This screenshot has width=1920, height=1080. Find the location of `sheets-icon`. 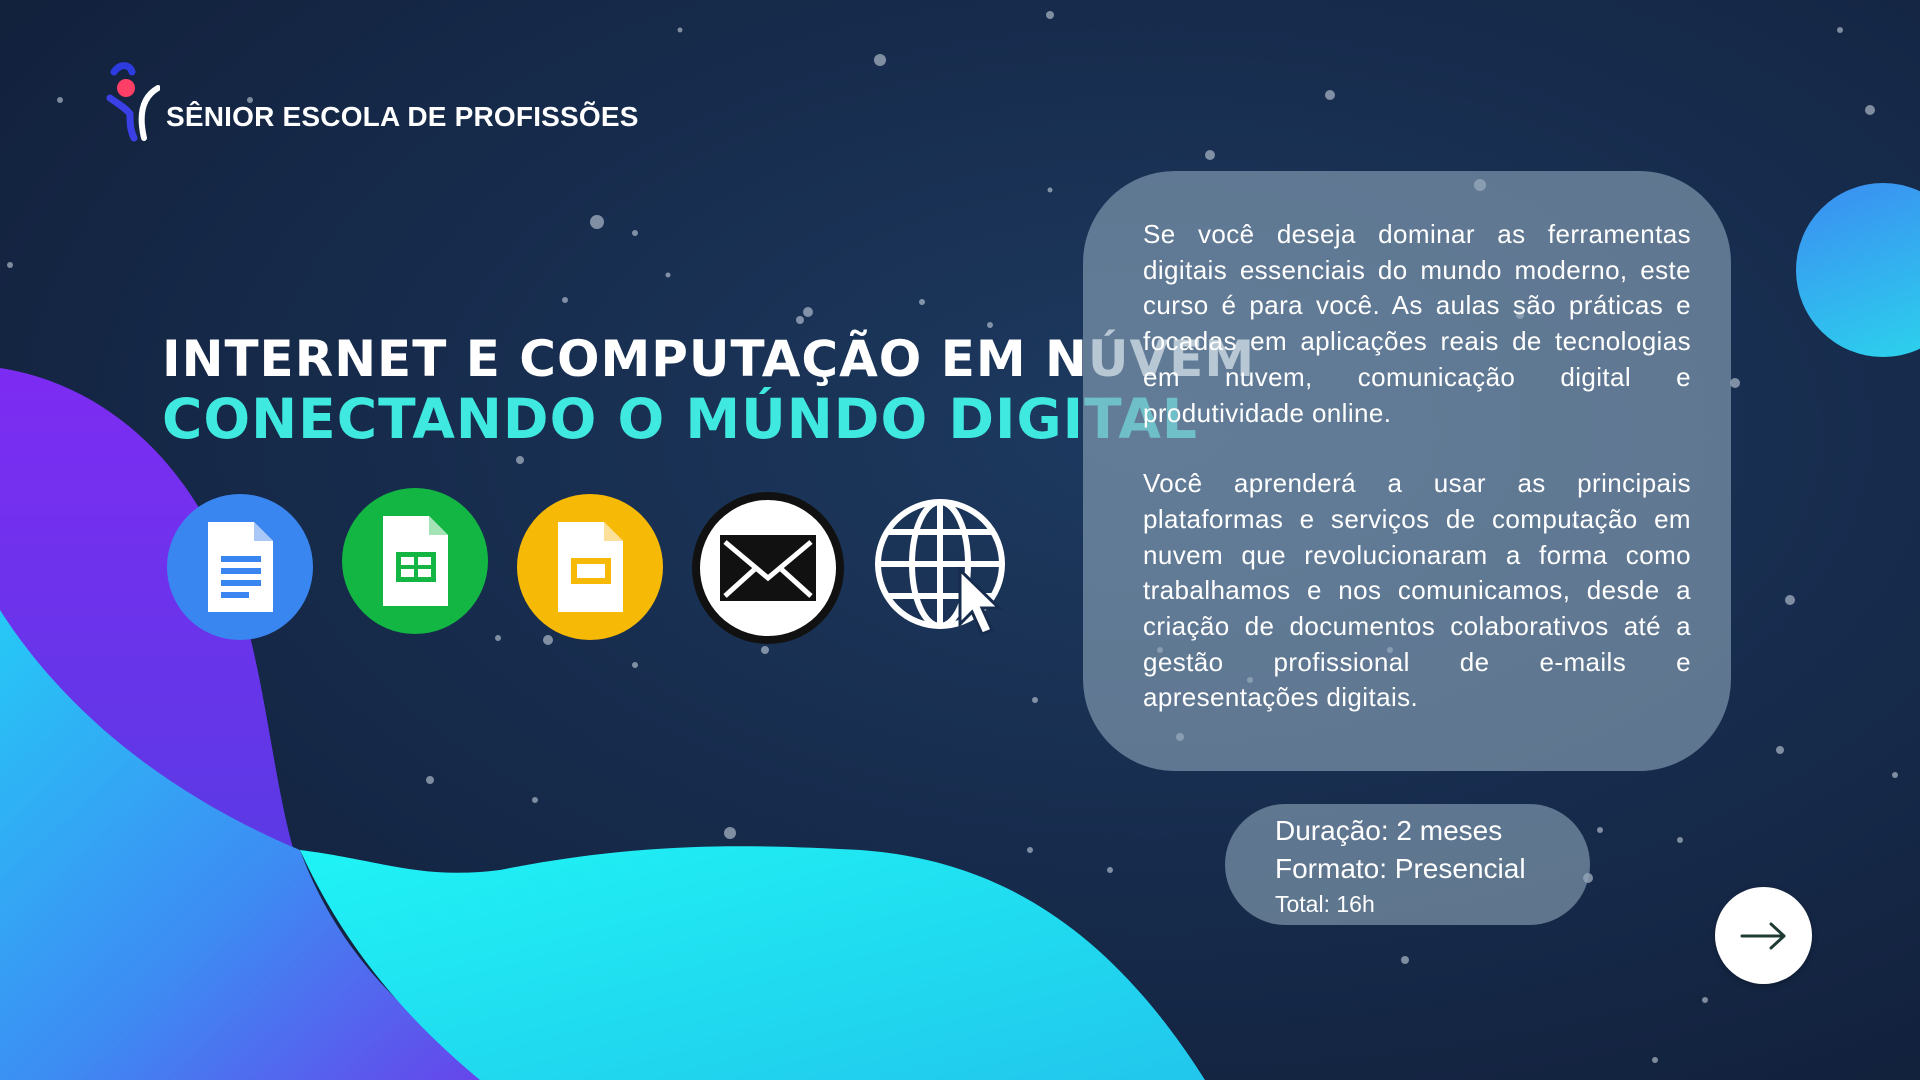

sheets-icon is located at coordinates (415, 561).